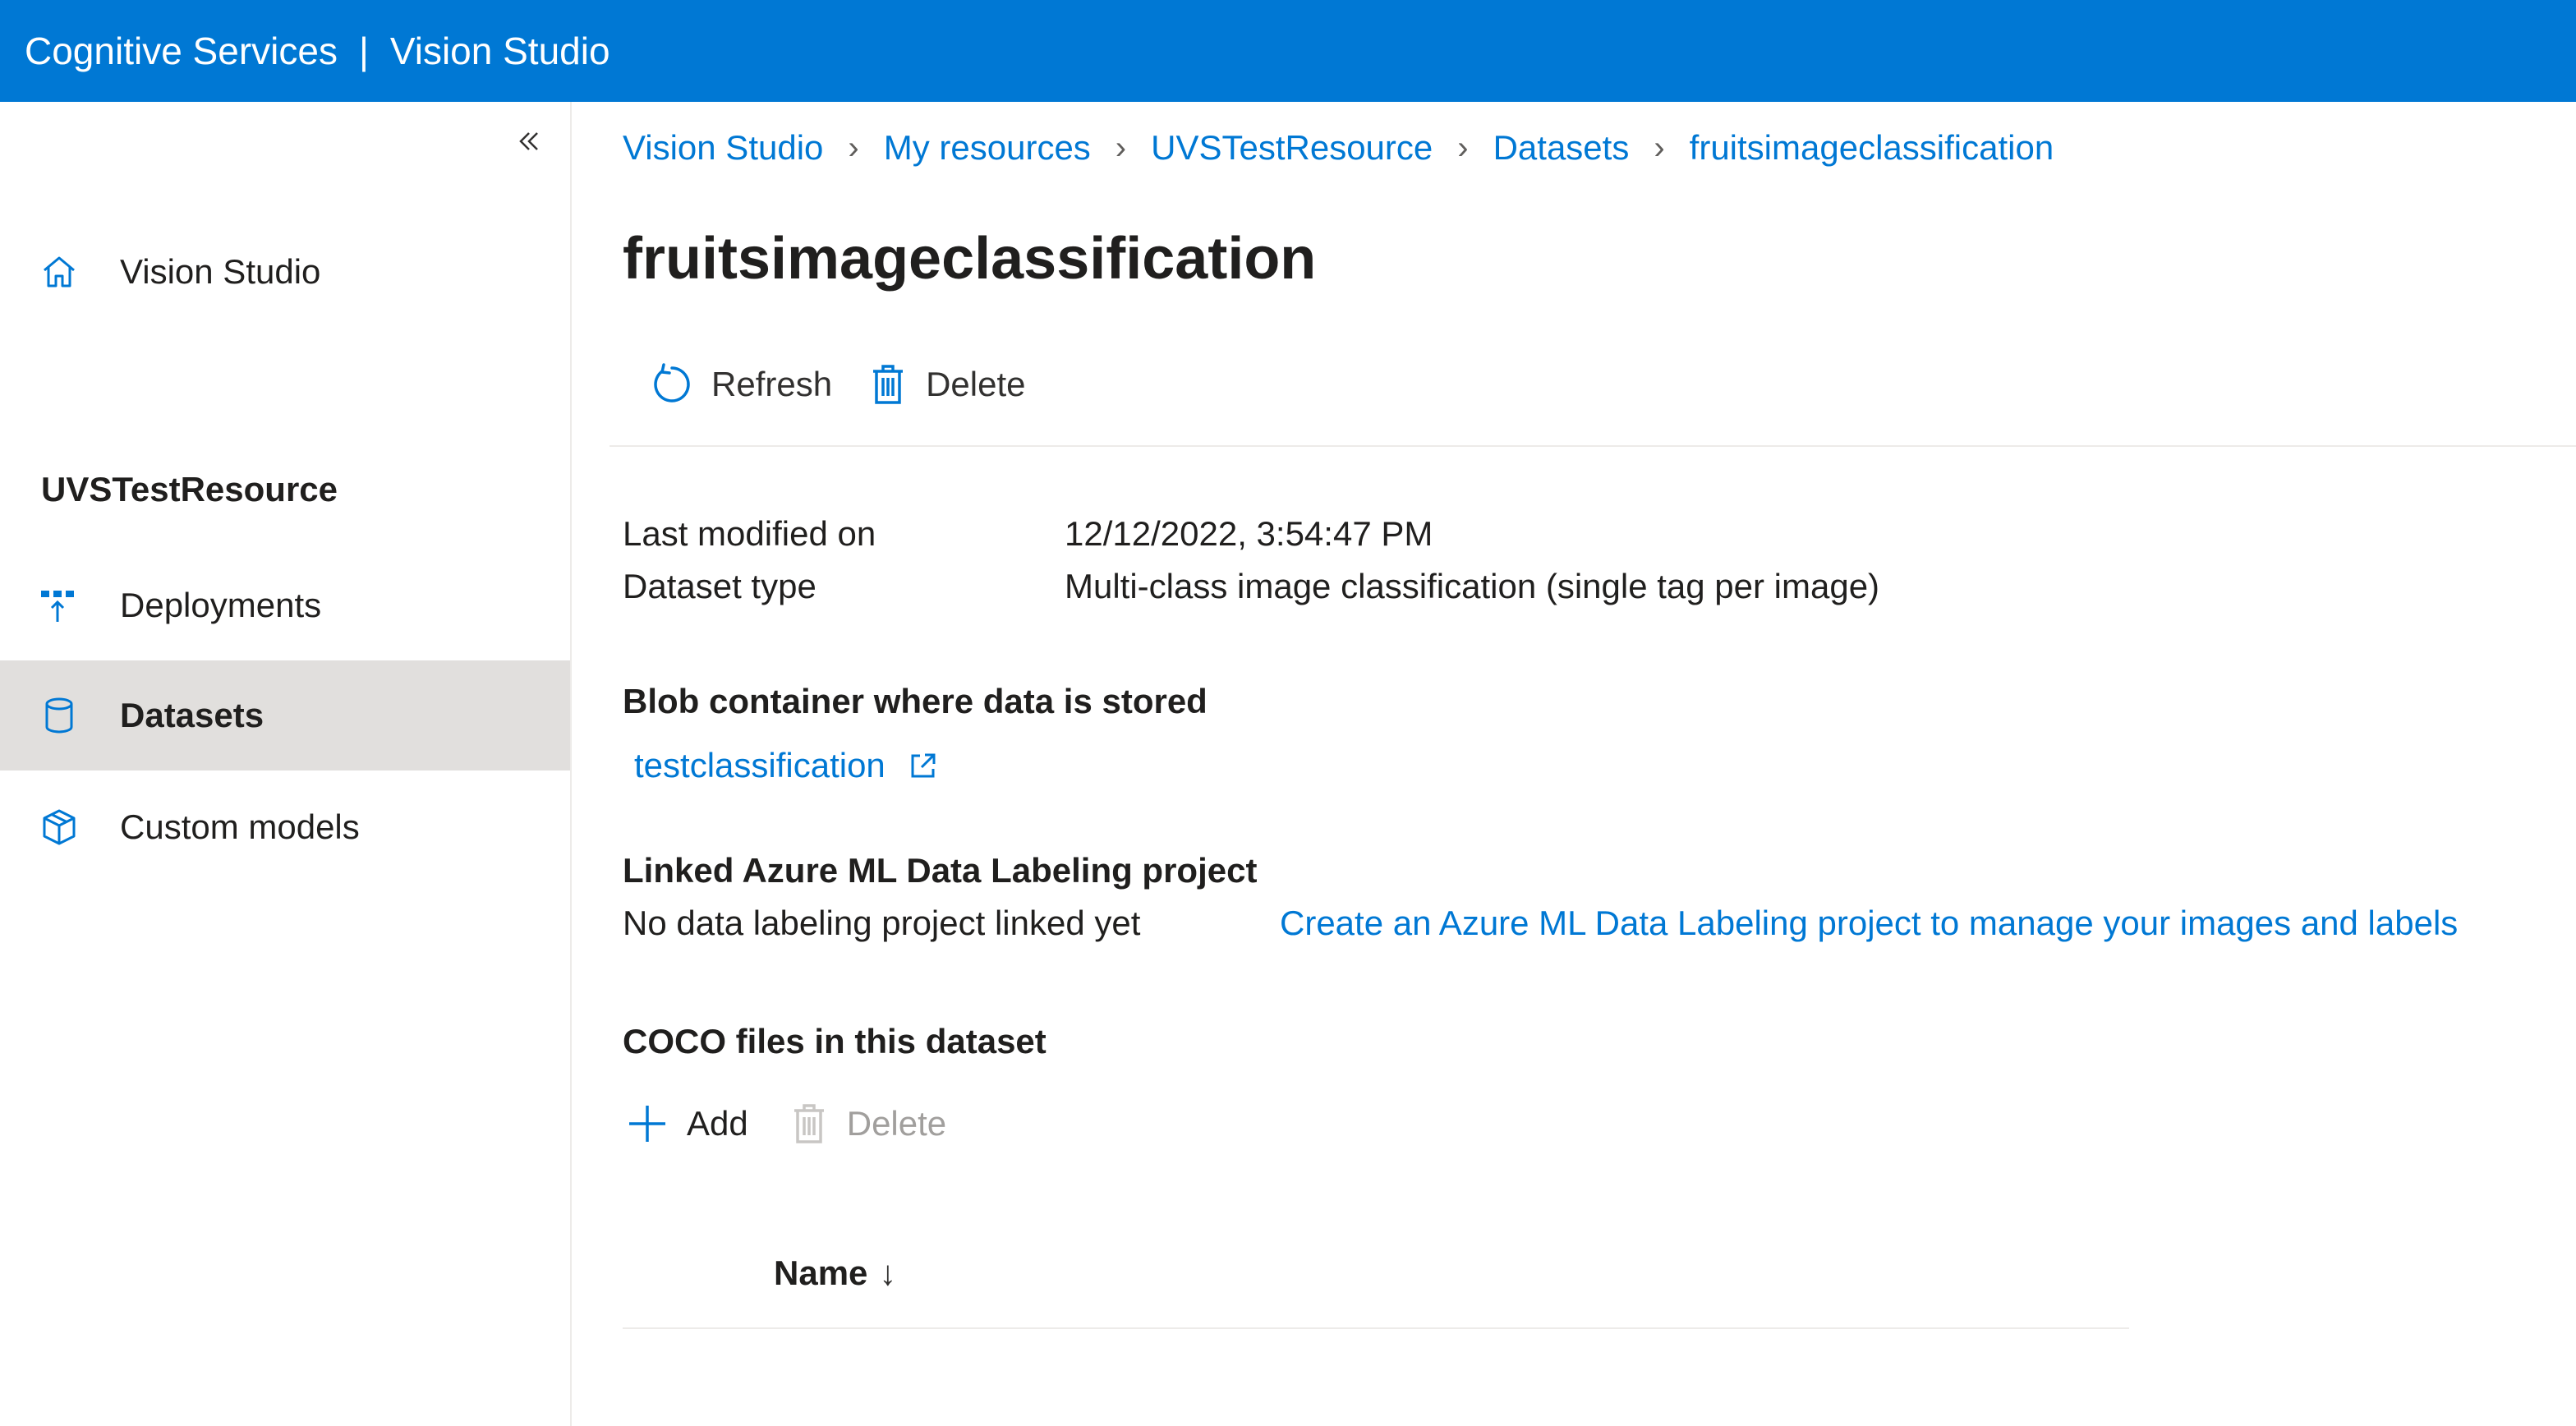 The width and height of the screenshot is (2576, 1426). What do you see at coordinates (821, 1273) in the screenshot?
I see `column-header-label: Name` at bounding box center [821, 1273].